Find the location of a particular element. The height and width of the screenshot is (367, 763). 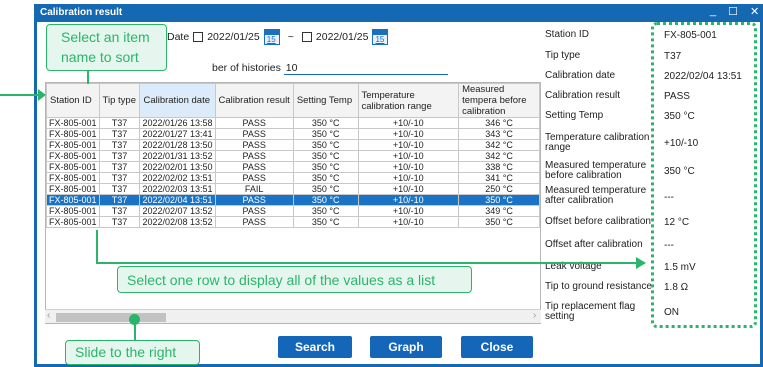

detail-label: Tip type is located at coordinates (563, 55).